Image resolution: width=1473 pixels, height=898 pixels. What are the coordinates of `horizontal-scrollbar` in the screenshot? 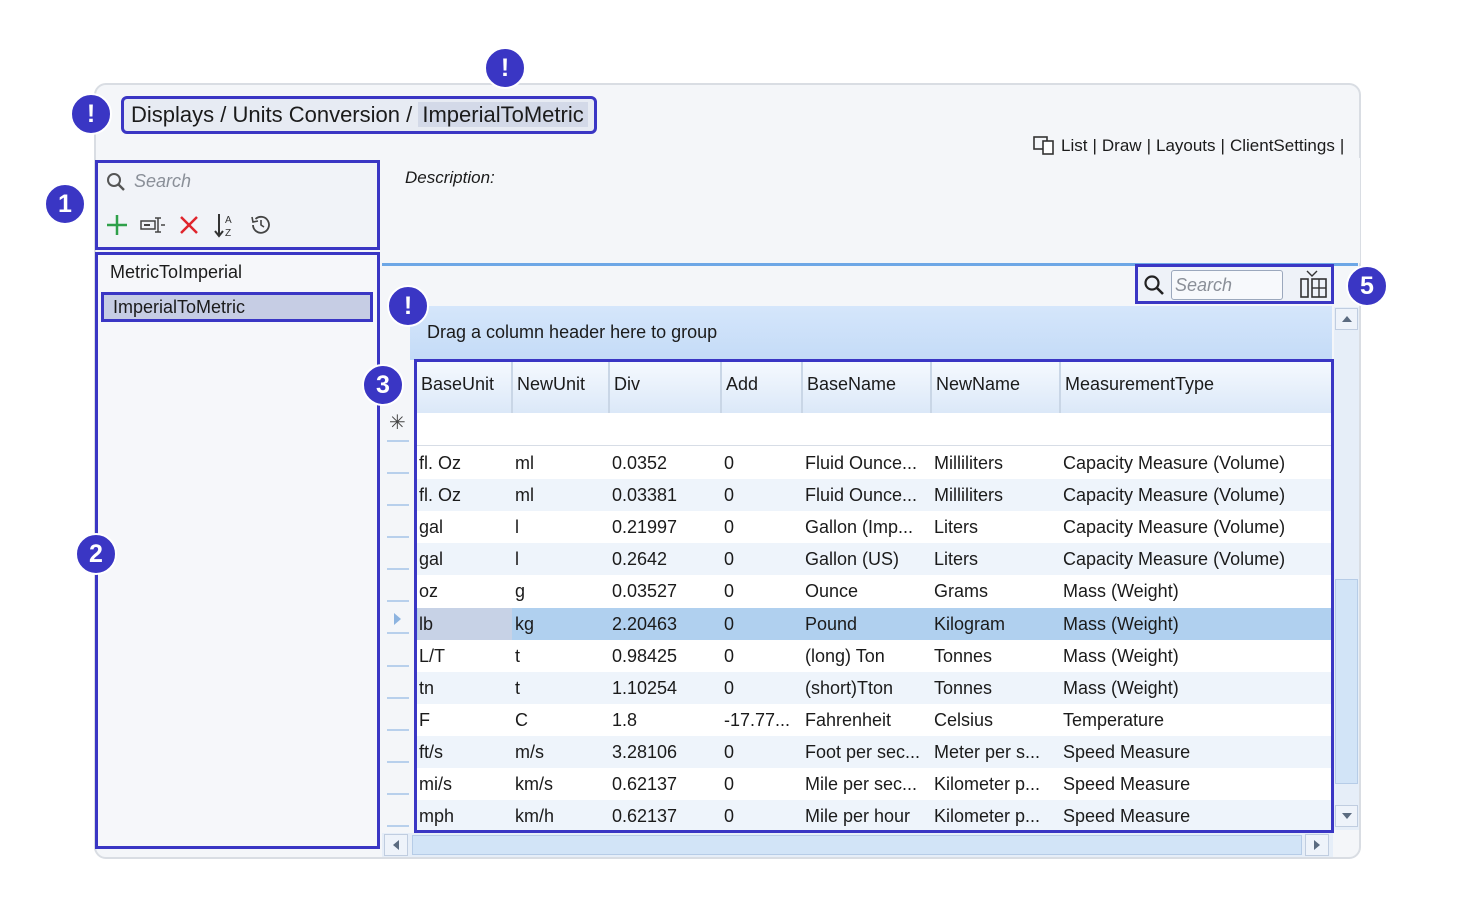 It's located at (857, 845).